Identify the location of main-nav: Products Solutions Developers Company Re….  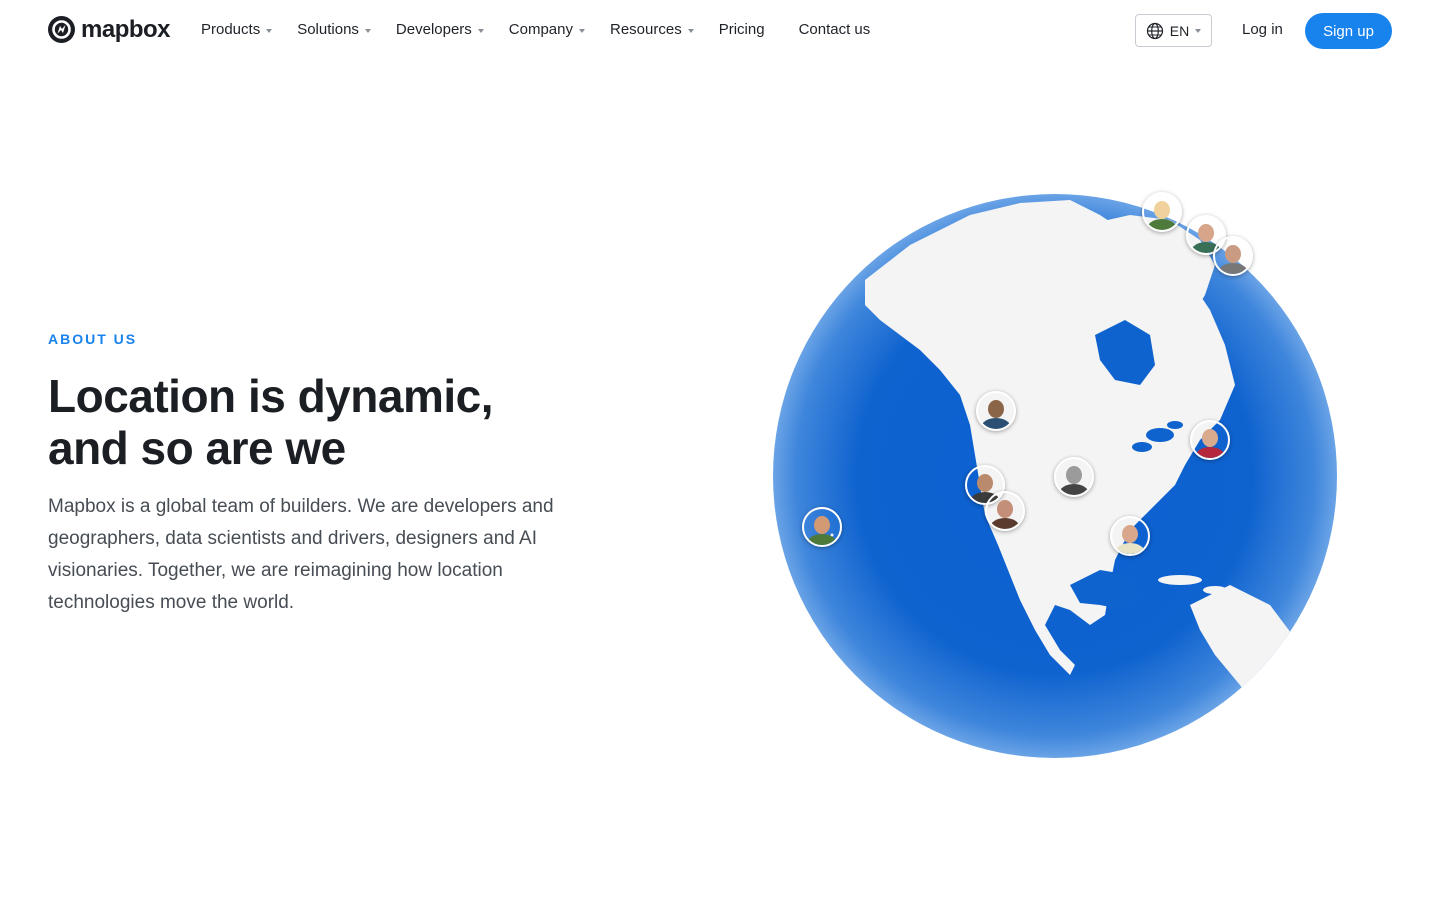
(552, 30).